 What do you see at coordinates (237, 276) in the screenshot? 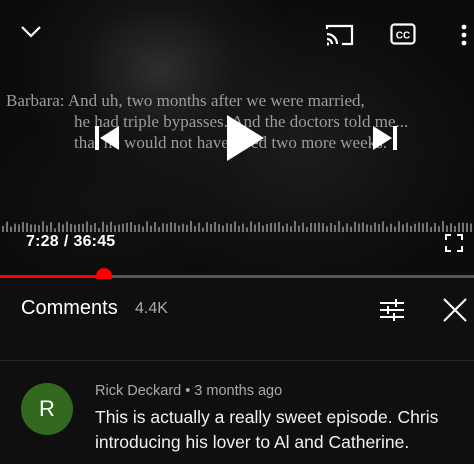
I see `progress-bar` at bounding box center [237, 276].